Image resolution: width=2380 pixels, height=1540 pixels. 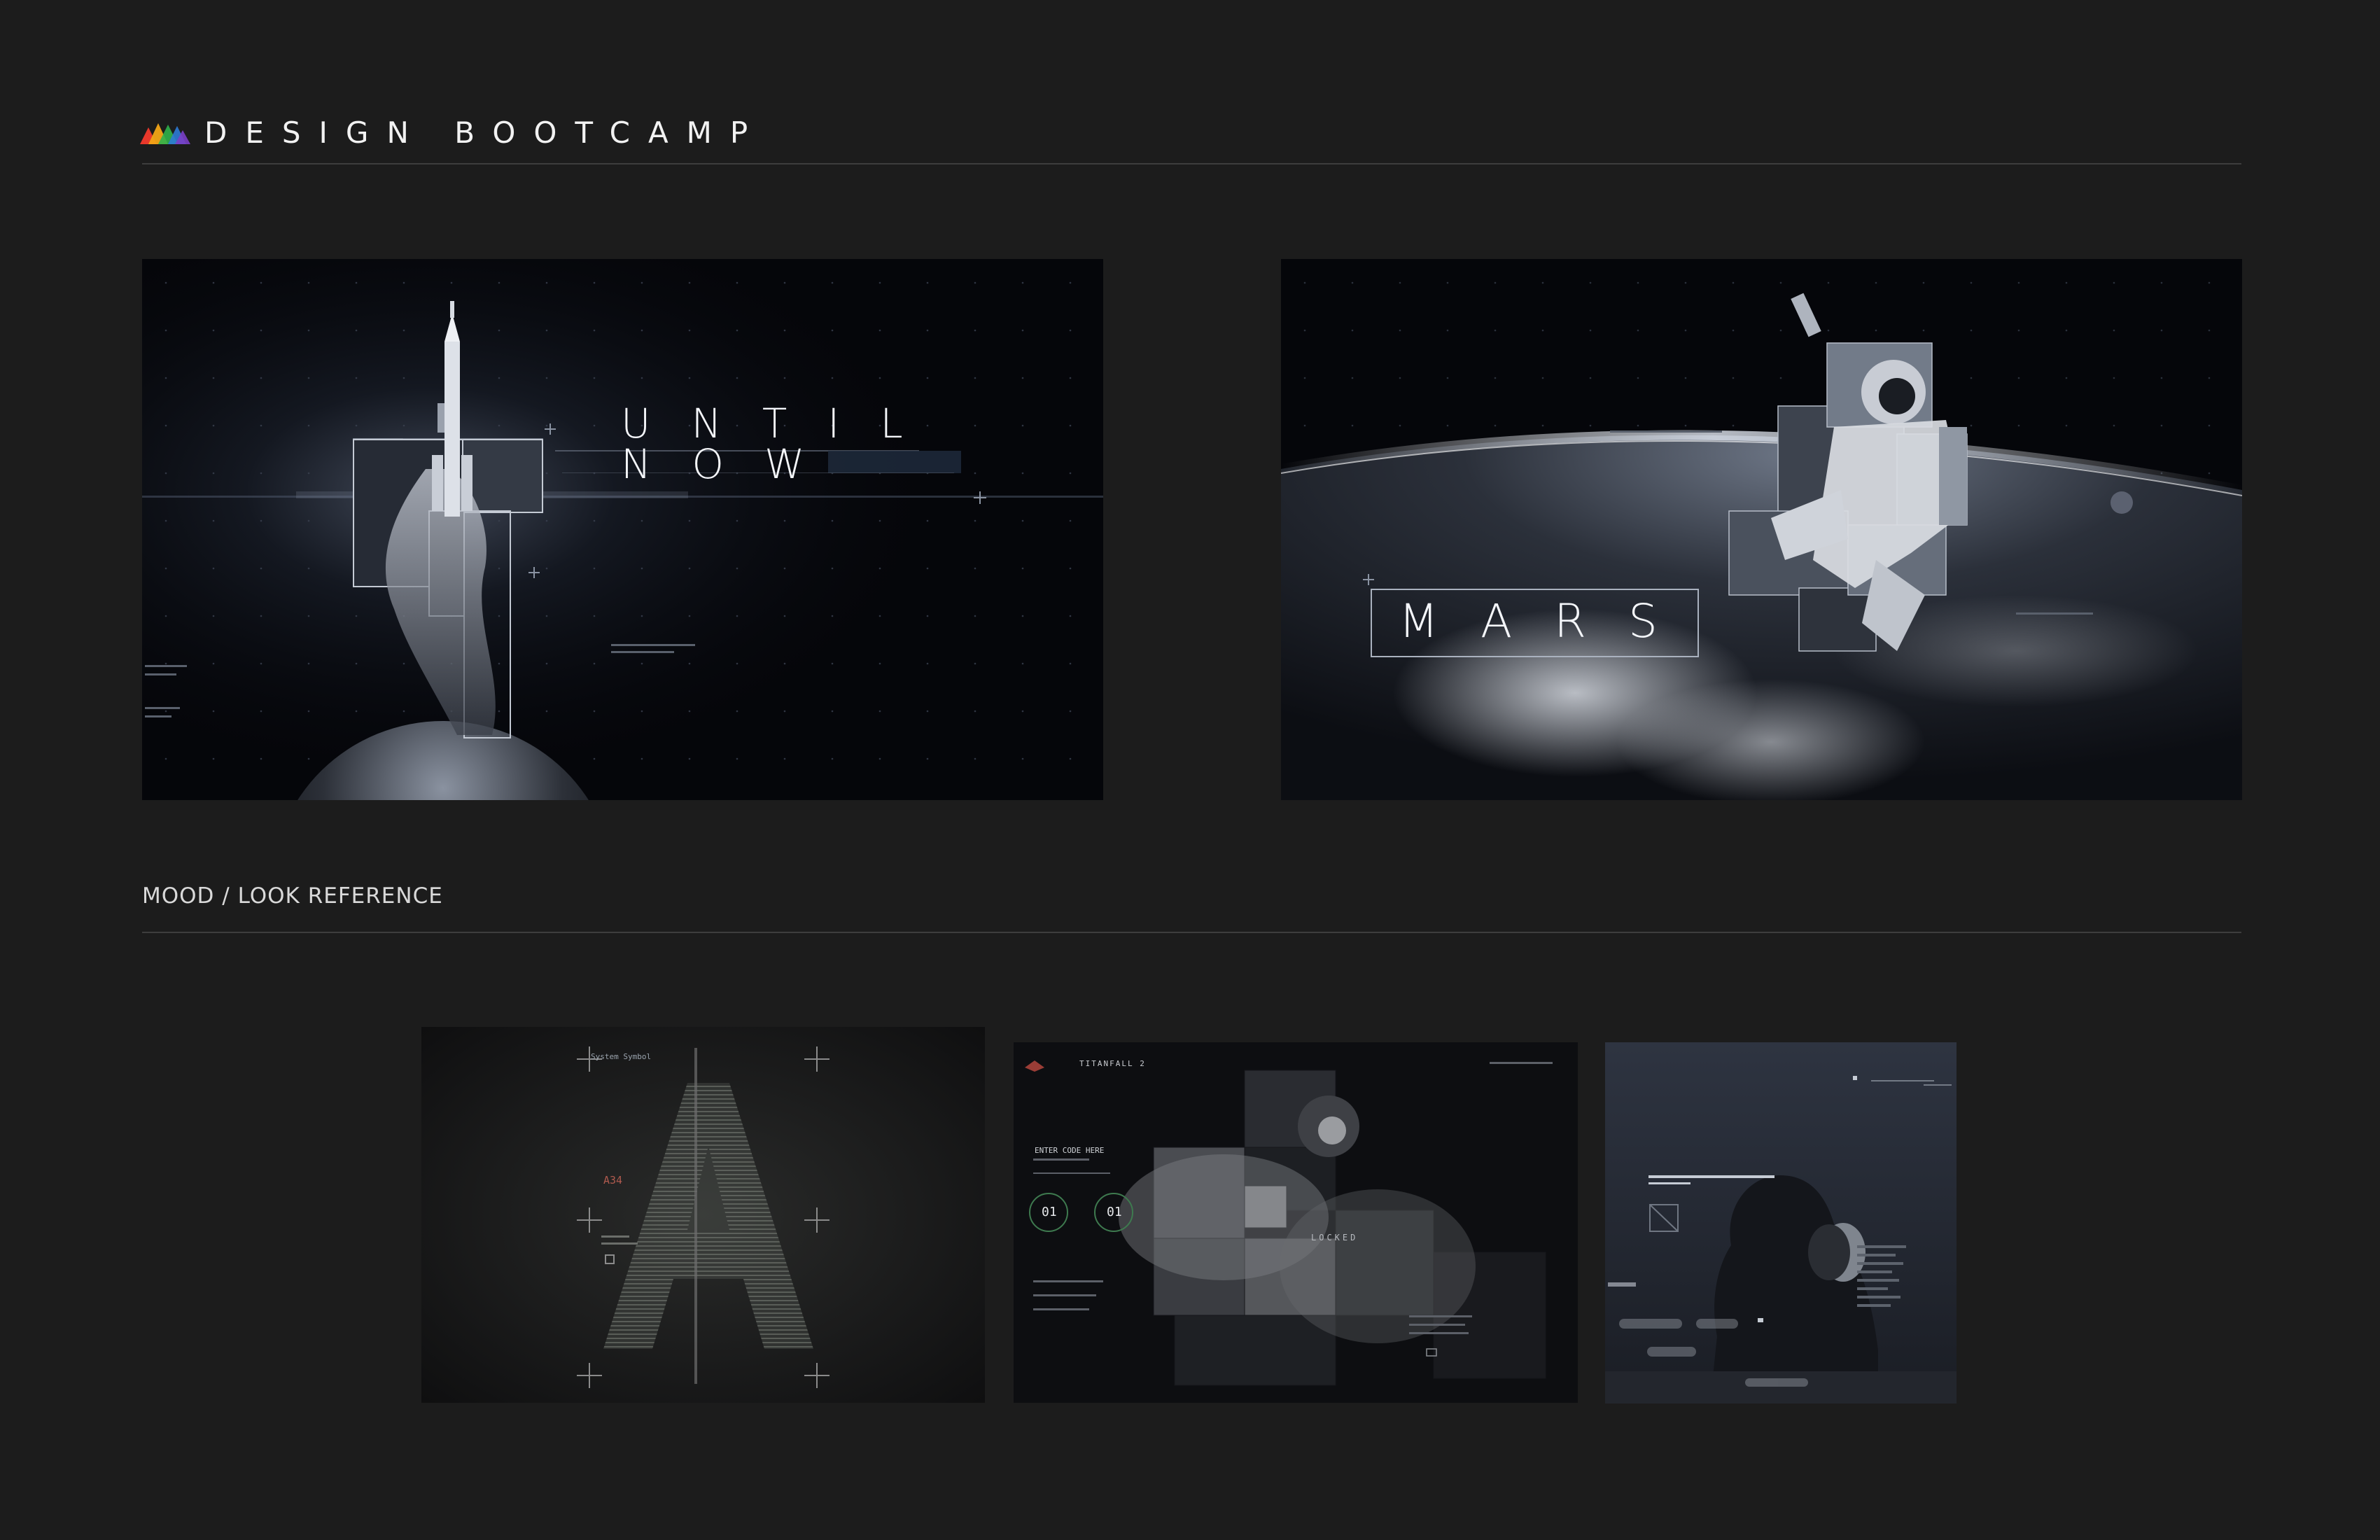 What do you see at coordinates (782, 423) in the screenshot?
I see `hero-word-until: UNTIL` at bounding box center [782, 423].